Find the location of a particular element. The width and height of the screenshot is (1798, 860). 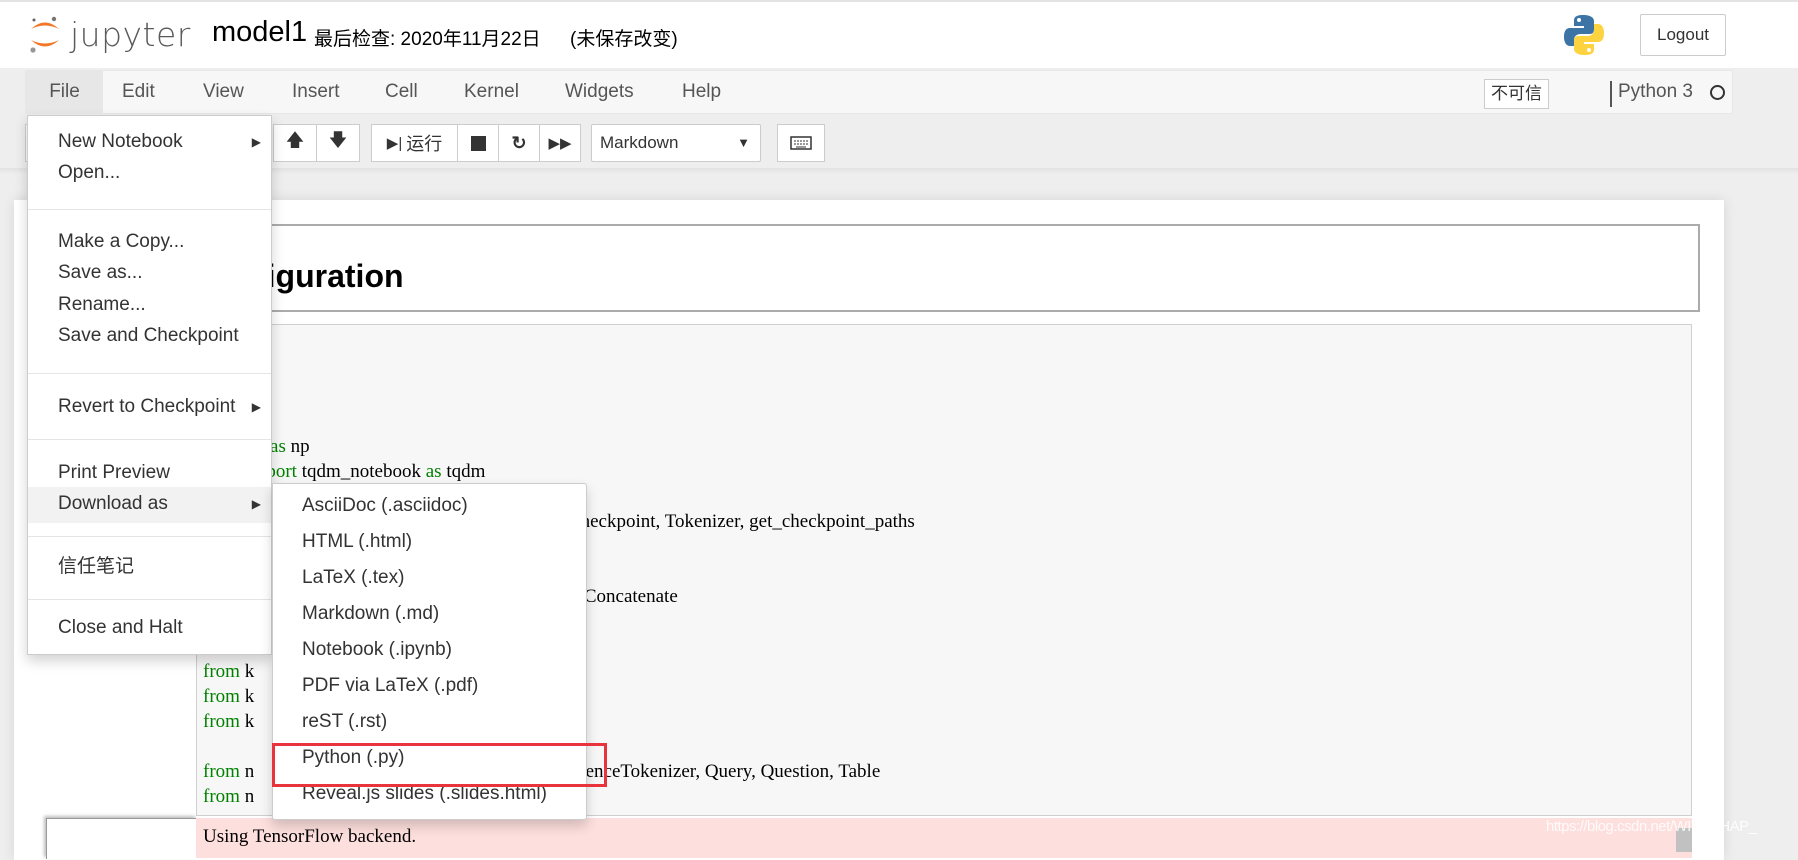

code-line: os is located at coordinates (559, 346).